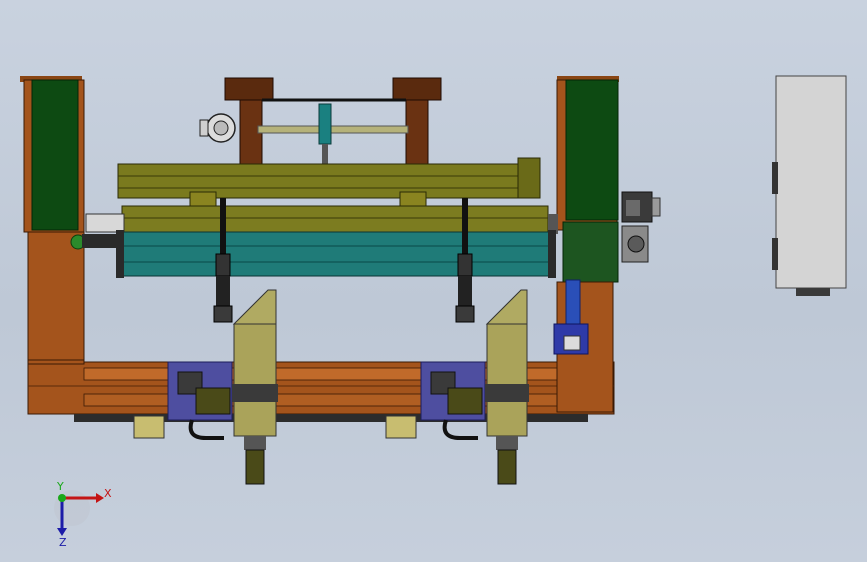  Describe the element at coordinates (53, 220) in the screenshot. I see `left-column` at that location.